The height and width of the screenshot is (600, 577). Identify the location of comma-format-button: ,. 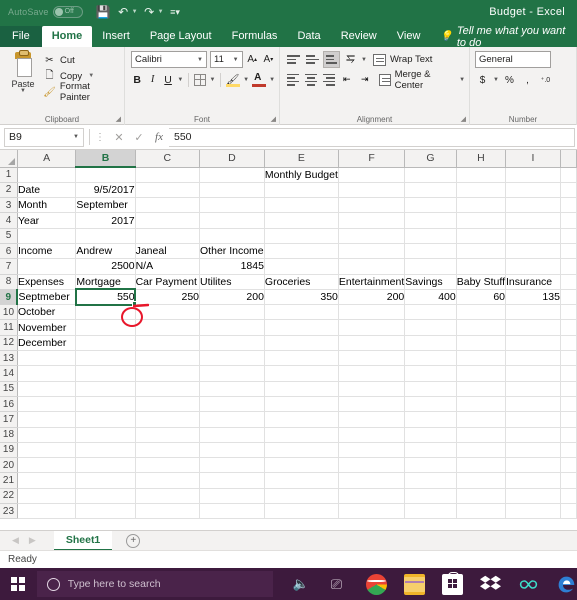
(527, 80).